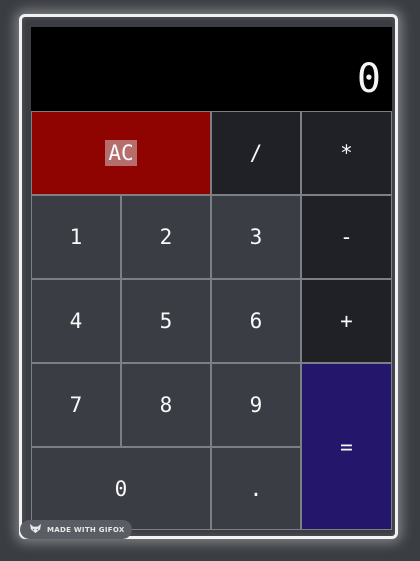  I want to click on digit-0-button: 0, so click(121, 488).